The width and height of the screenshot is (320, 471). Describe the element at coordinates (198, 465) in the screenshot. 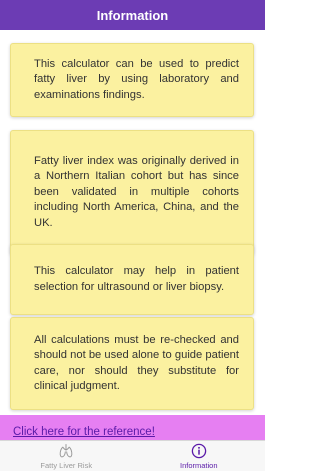

I see `tab-label: Information` at that location.